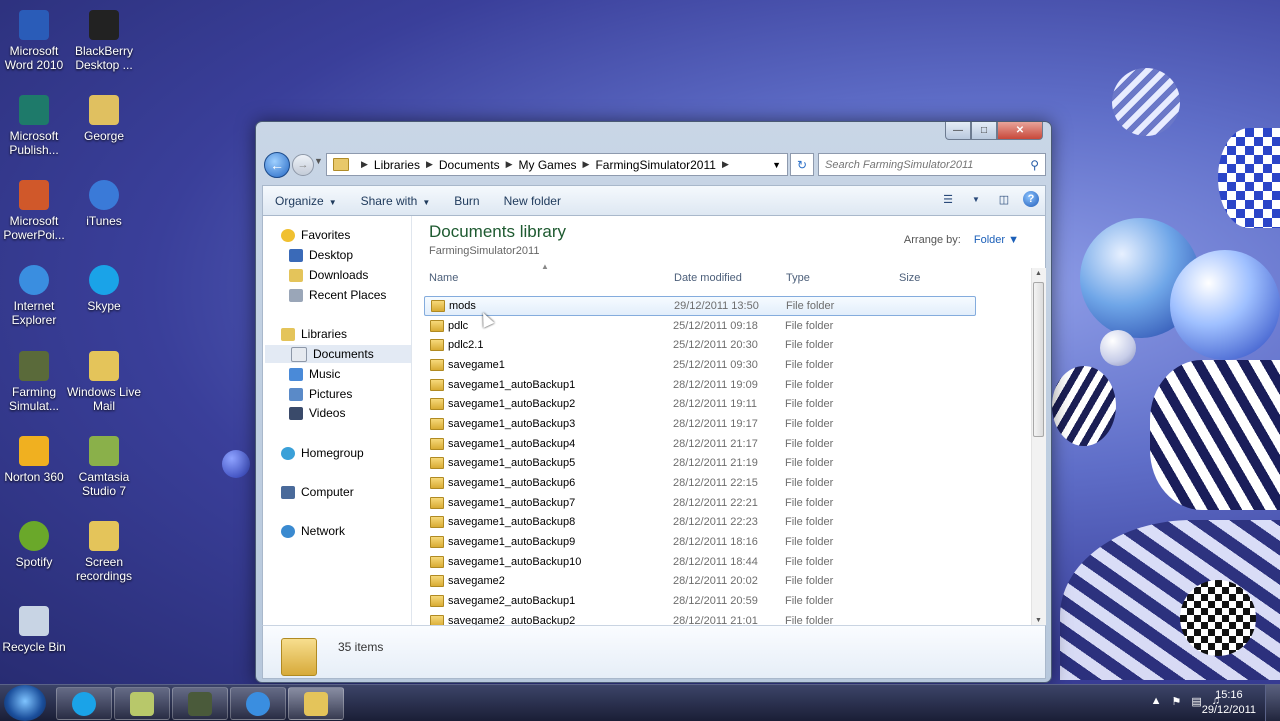  I want to click on scroll-down-icon: ▼, so click(1038, 620).